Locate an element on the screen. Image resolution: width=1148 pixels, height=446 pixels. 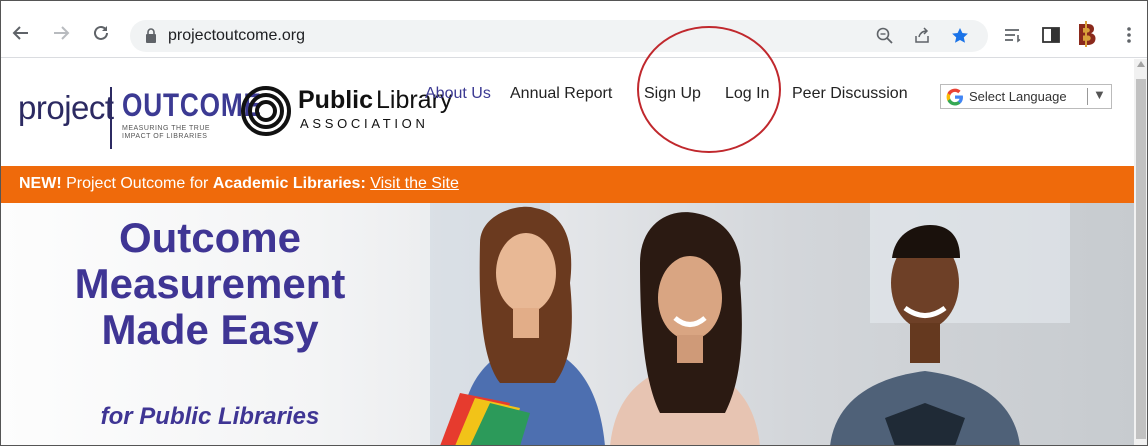
scroll-up-arrow-icon is located at coordinates (1141, 64).